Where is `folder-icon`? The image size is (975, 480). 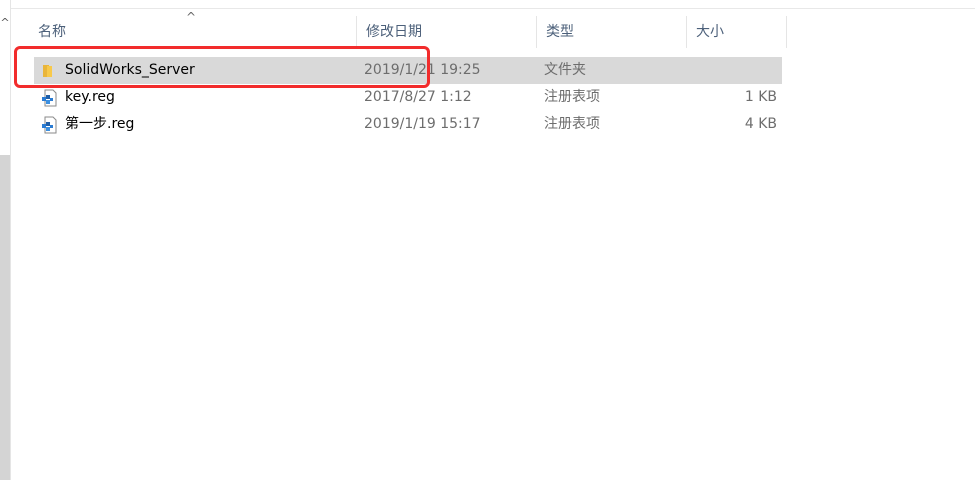
folder-icon is located at coordinates (47, 71).